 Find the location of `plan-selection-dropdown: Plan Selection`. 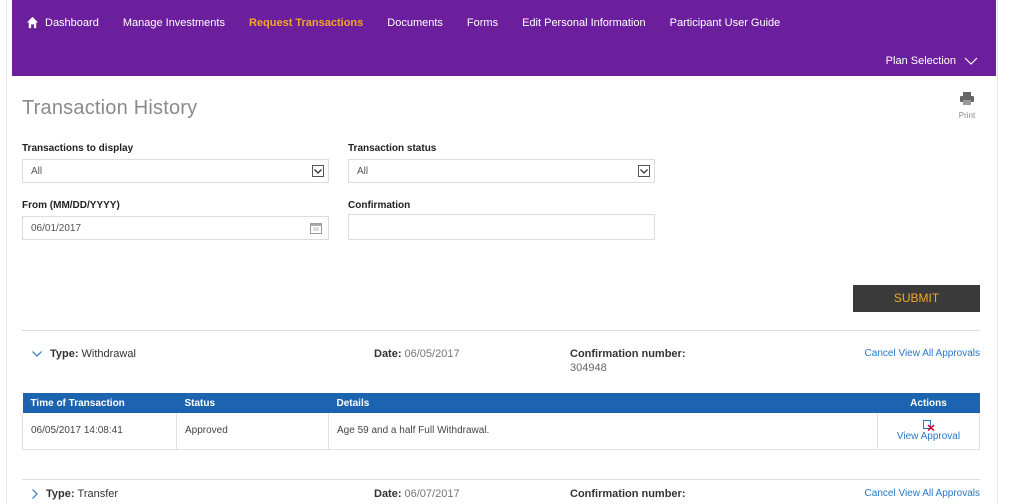

plan-selection-dropdown: Plan Selection is located at coordinates (932, 61).